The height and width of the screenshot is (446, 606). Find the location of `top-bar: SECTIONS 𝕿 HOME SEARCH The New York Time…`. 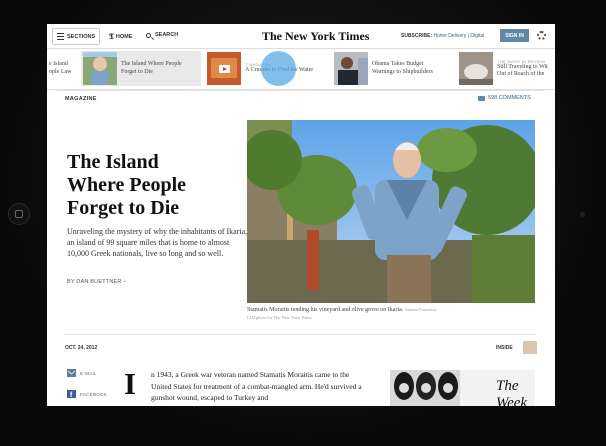

top-bar: SECTIONS 𝕿 HOME SEARCH The New York Time… is located at coordinates (301, 36).